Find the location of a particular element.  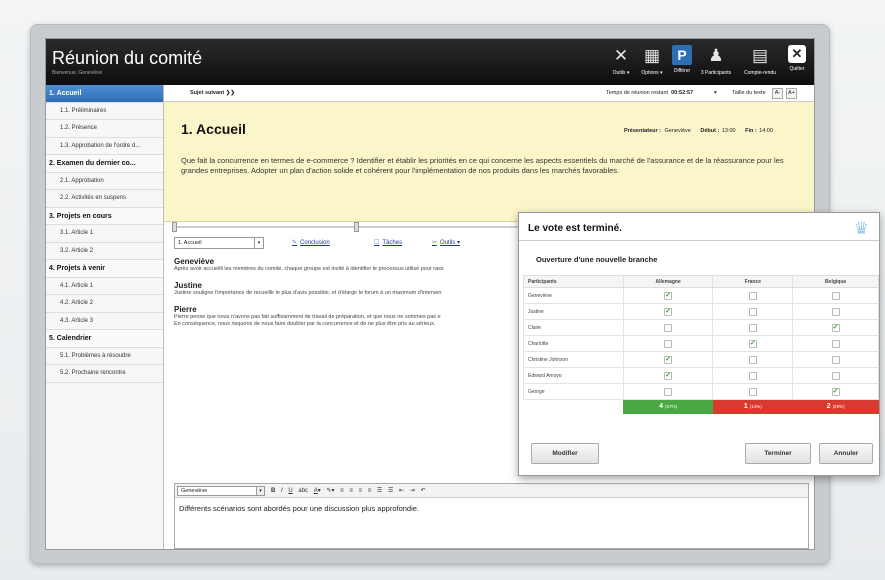

participants-button: ♟ 3 Participants is located at coordinates (716, 64).